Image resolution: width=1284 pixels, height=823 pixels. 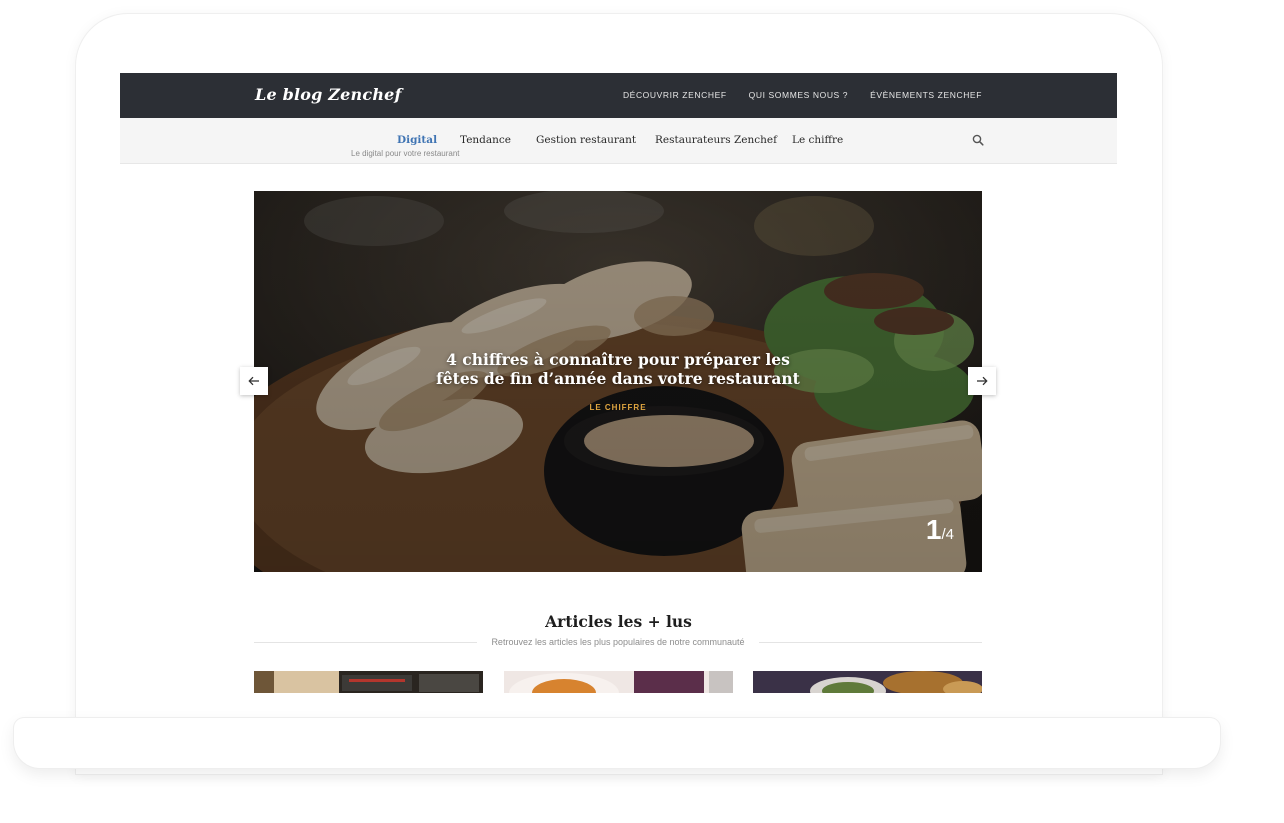 What do you see at coordinates (586, 140) in the screenshot?
I see `category-gestion-restaurant: Gestion restaurant` at bounding box center [586, 140].